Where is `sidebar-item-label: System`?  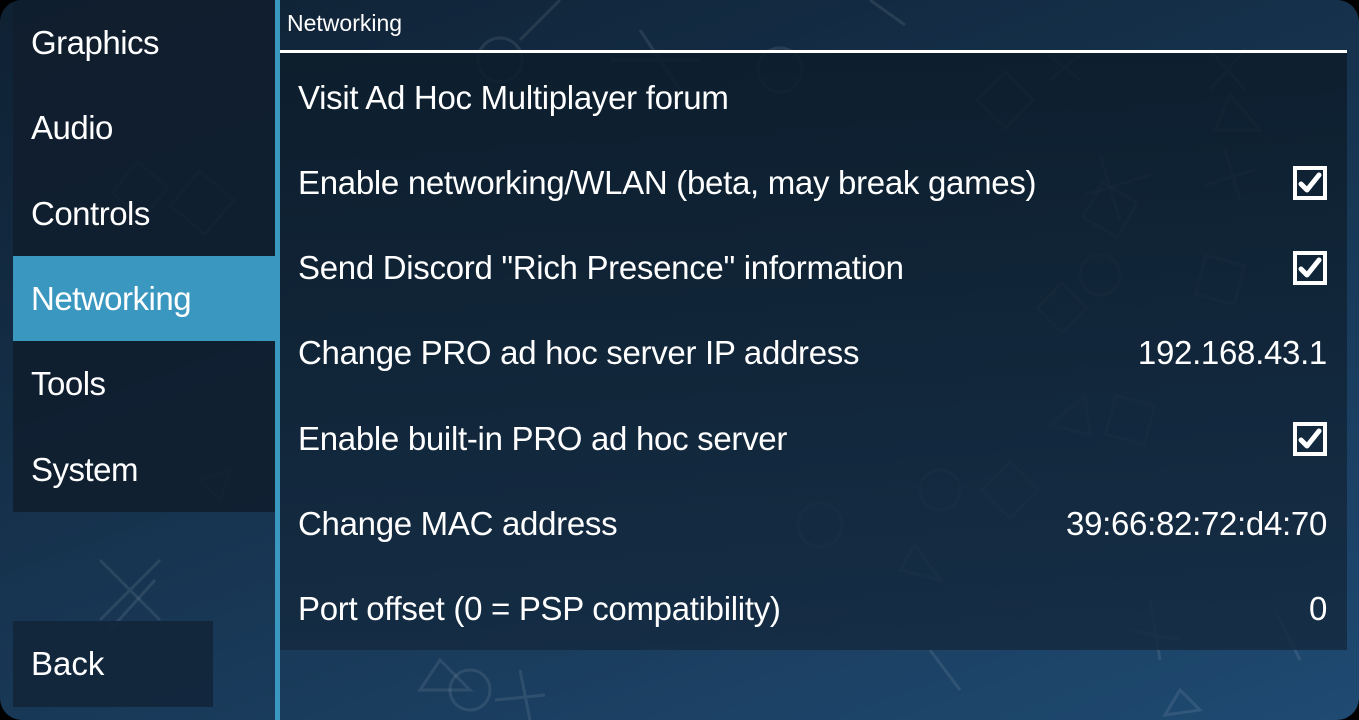
sidebar-item-label: System is located at coordinates (85, 469).